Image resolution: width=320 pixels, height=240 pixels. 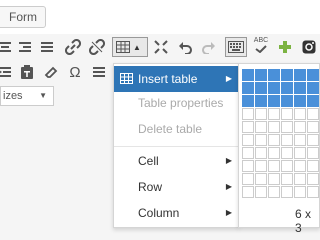 I want to click on table-icon, so click(x=123, y=47).